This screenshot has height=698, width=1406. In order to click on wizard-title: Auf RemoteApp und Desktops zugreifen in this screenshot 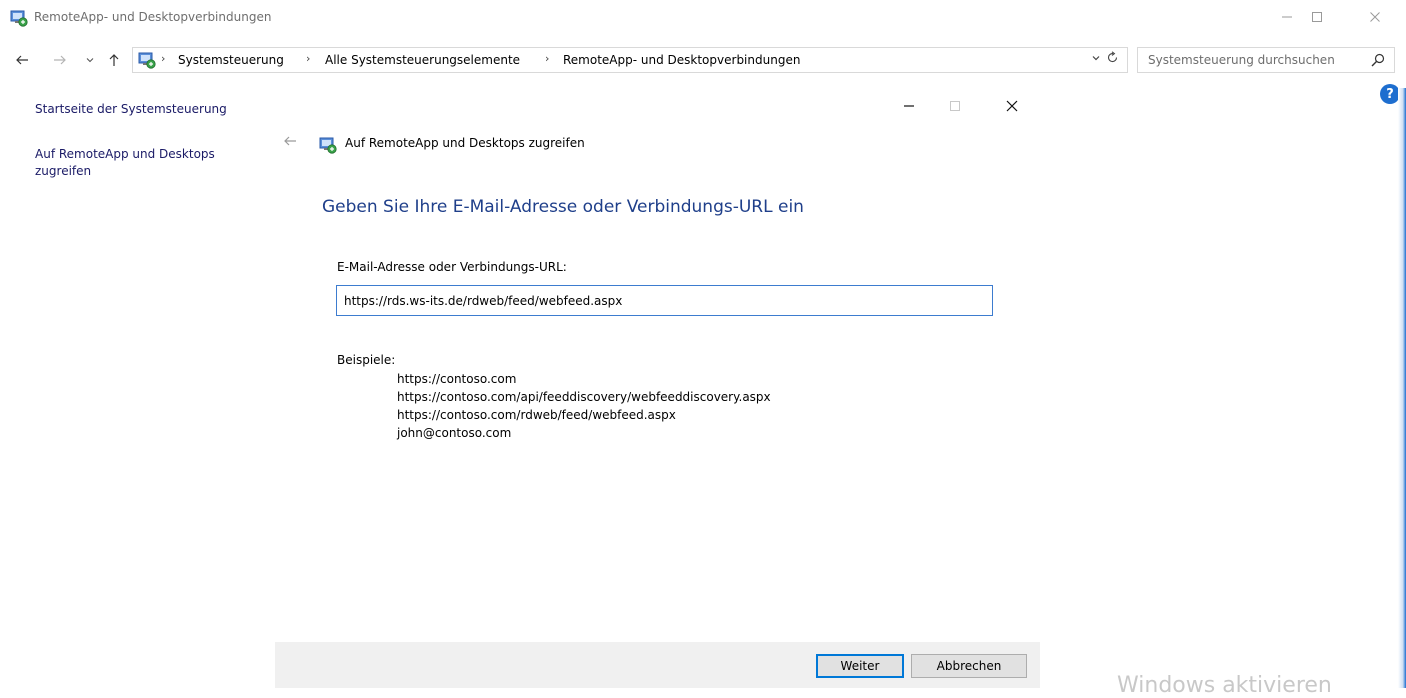, I will do `click(465, 143)`.